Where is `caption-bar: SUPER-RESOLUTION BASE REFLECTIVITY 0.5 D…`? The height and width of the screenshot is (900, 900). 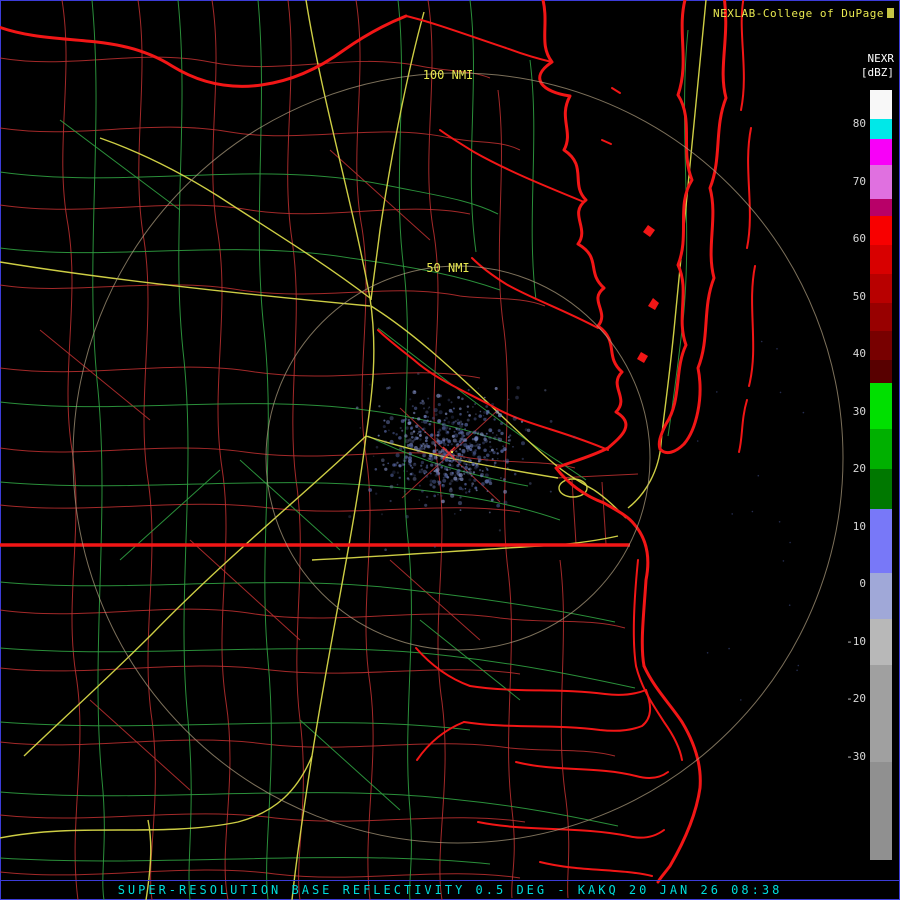 caption-bar: SUPER-RESOLUTION BASE REFLECTIVITY 0.5 D… is located at coordinates (450, 890).